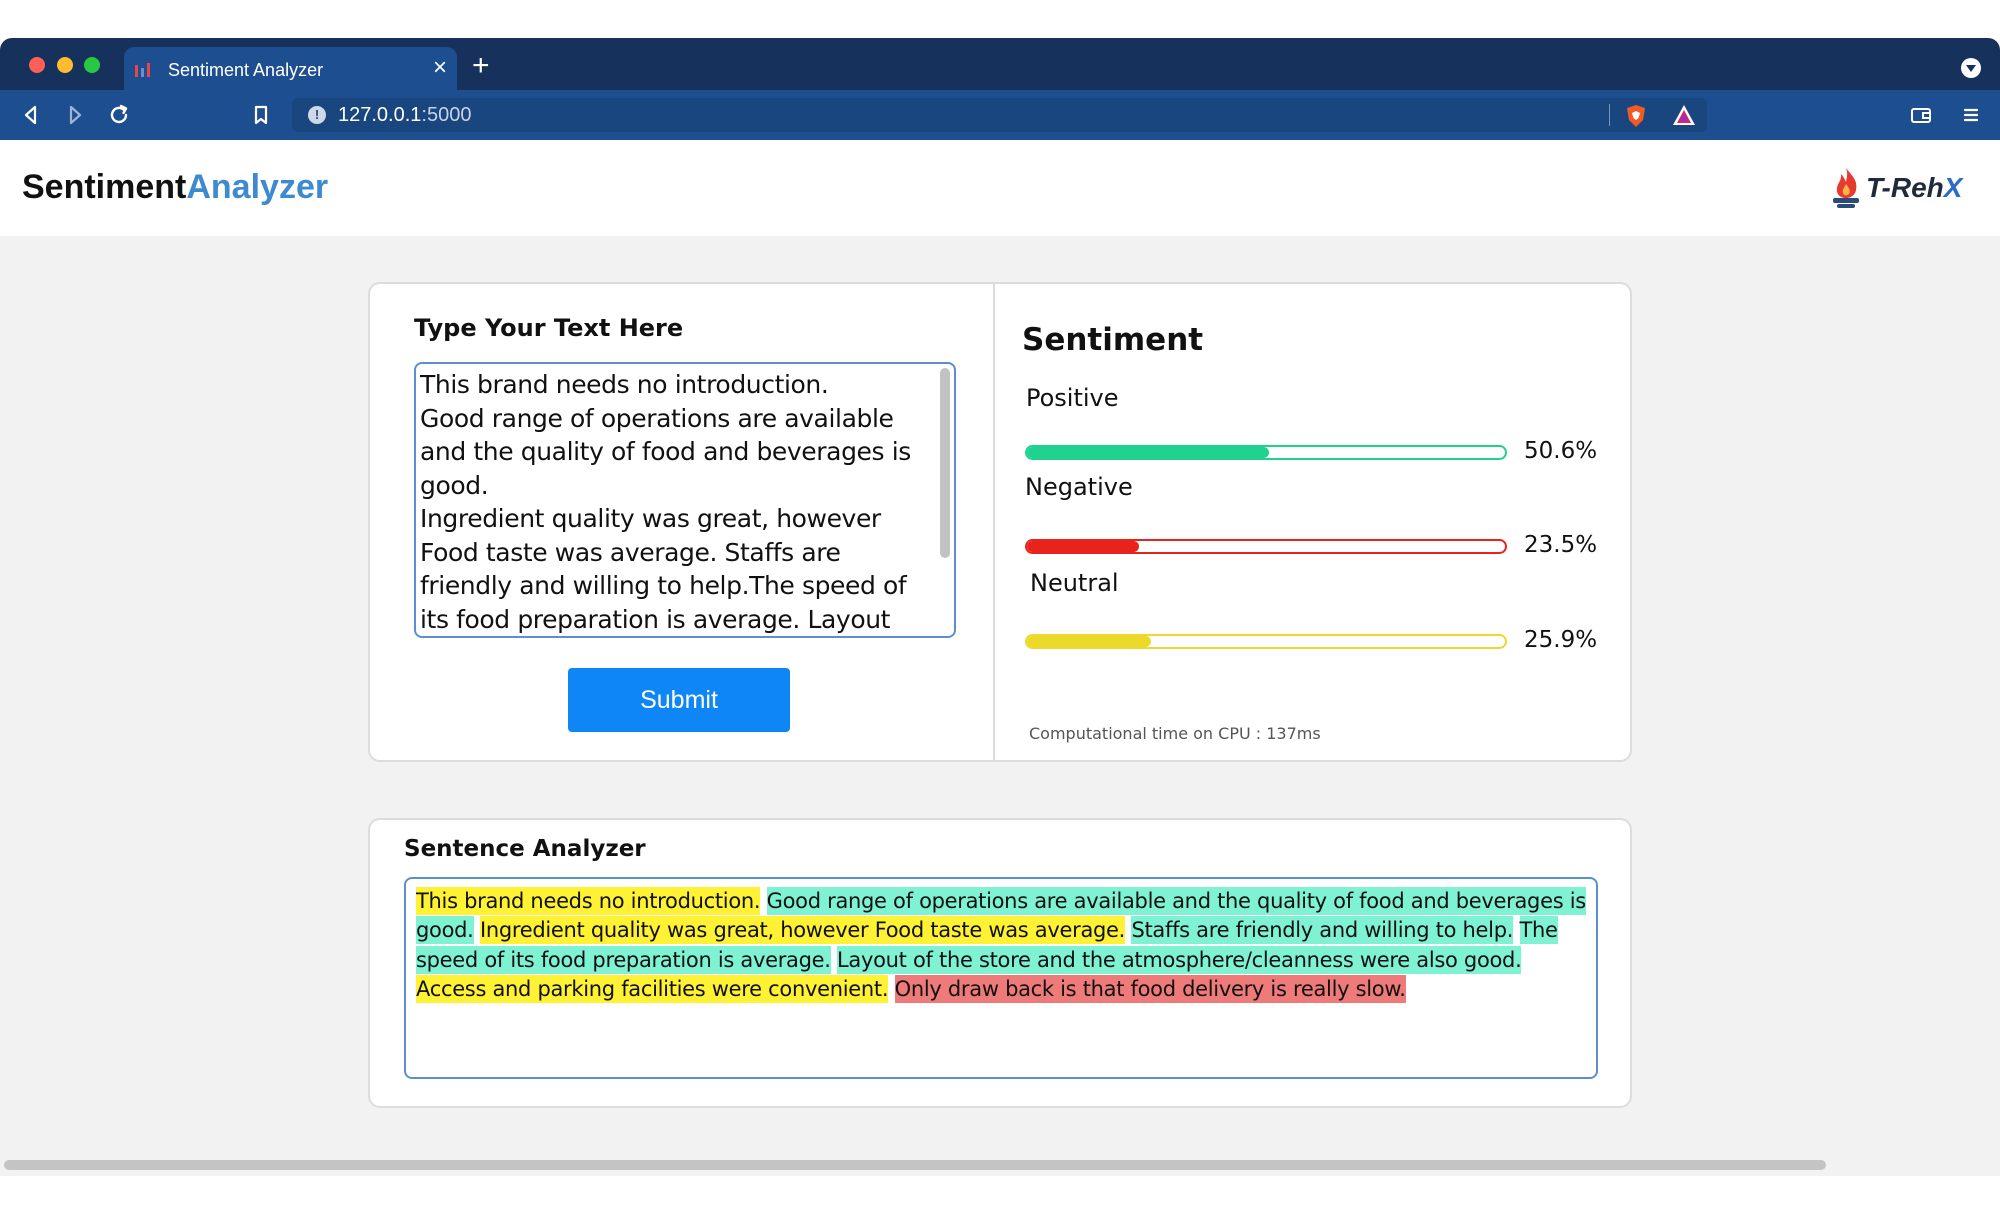 This screenshot has height=1220, width=2000. What do you see at coordinates (92, 65) in the screenshot?
I see `maximize-window-button` at bounding box center [92, 65].